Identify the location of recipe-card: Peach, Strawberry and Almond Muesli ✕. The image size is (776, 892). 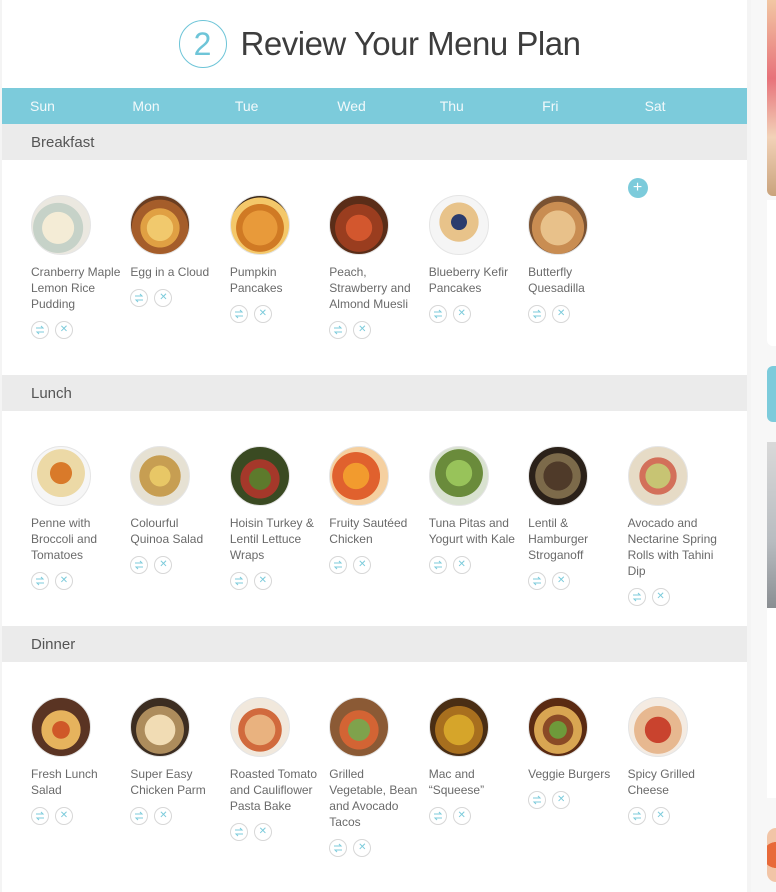
(378, 285).